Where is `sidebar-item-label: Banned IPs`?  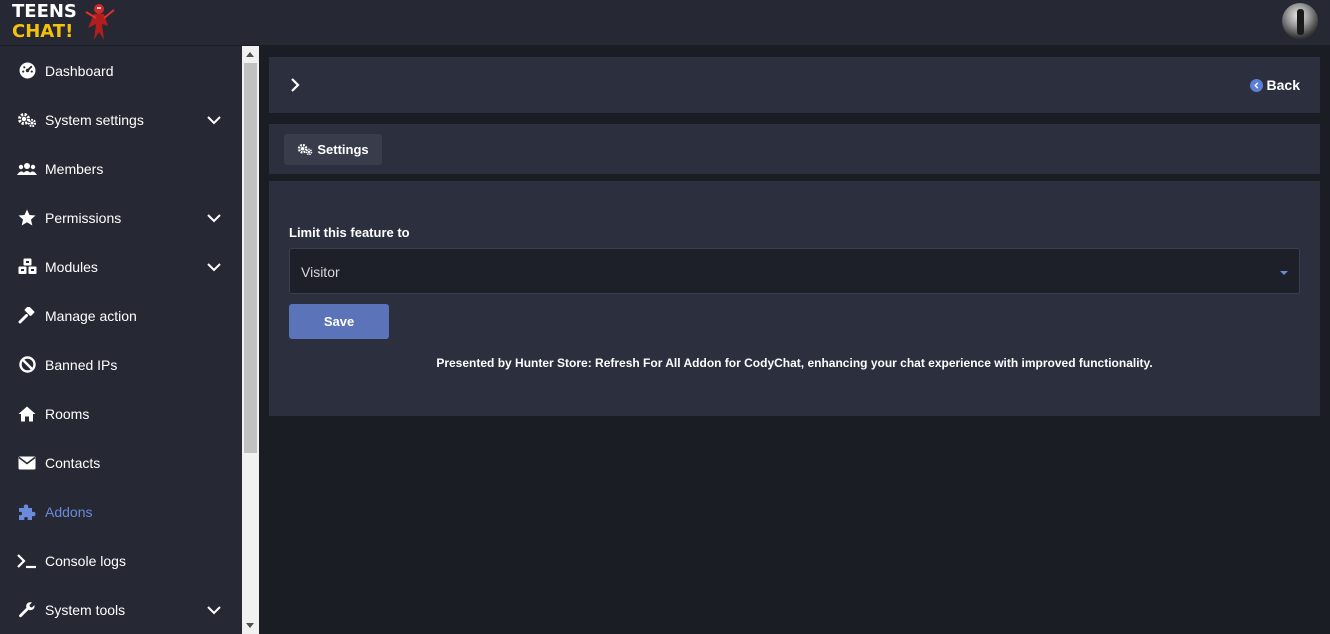
sidebar-item-label: Banned IPs is located at coordinates (81, 364).